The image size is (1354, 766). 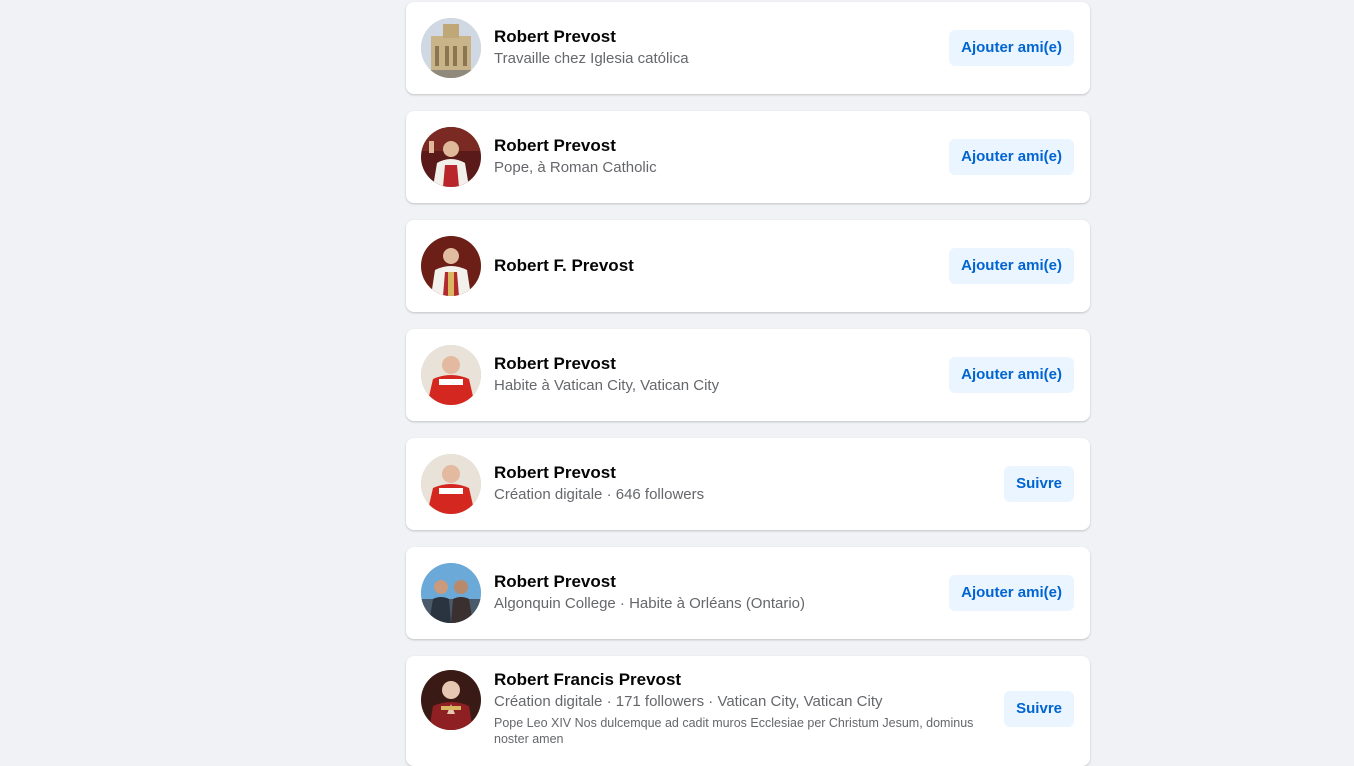 What do you see at coordinates (591, 58) in the screenshot?
I see `result-subtitle: Travaille chez Iglesia católica` at bounding box center [591, 58].